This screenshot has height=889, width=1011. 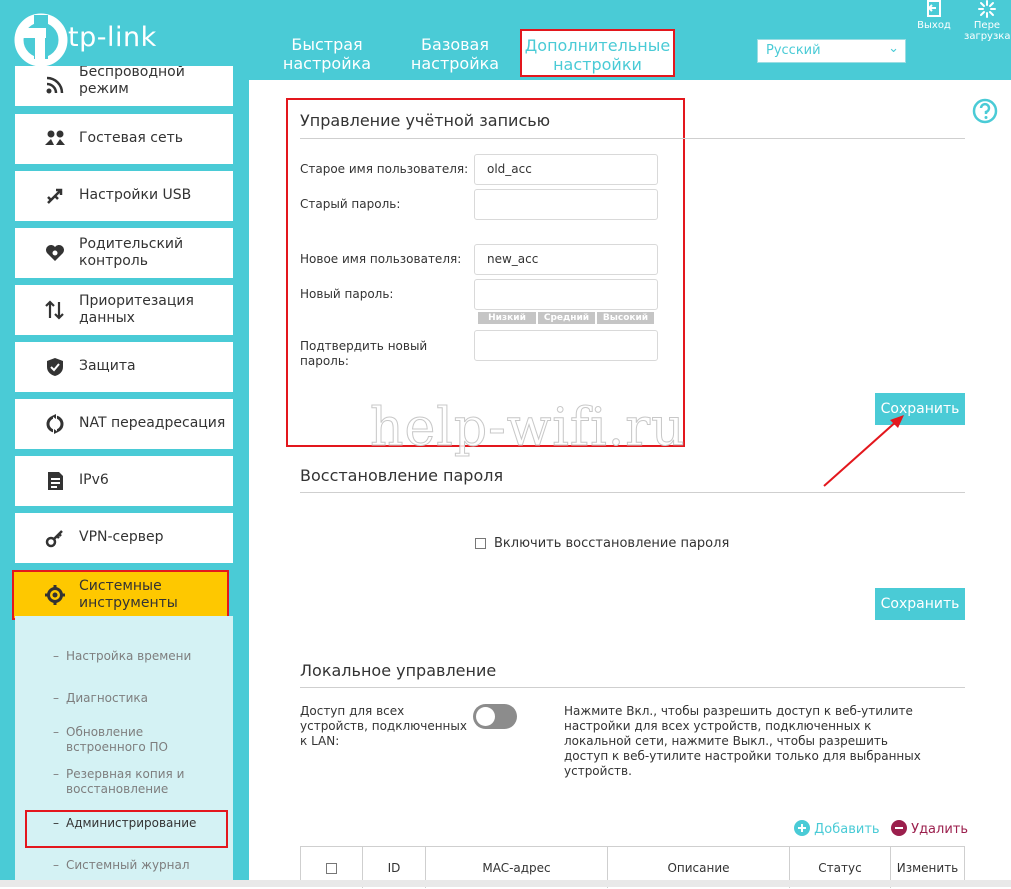 What do you see at coordinates (625, 318) in the screenshot?
I see `strength-high: Высокий` at bounding box center [625, 318].